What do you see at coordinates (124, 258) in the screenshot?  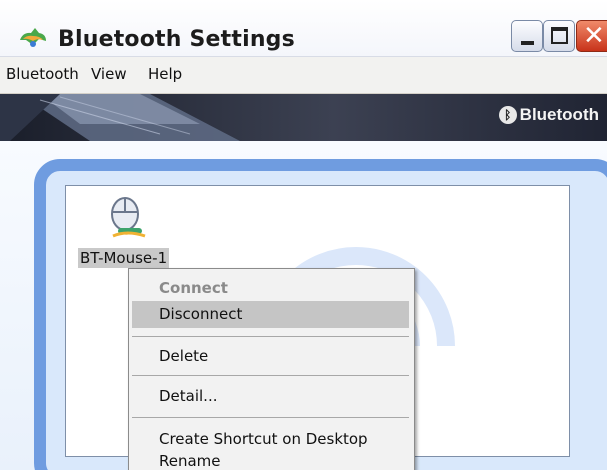 I see `device-label: BT-Mouse-1` at bounding box center [124, 258].